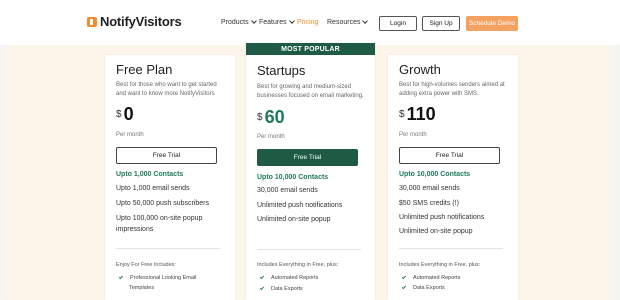 The image size is (620, 300). What do you see at coordinates (274, 117) in the screenshot?
I see `price-amount: 60` at bounding box center [274, 117].